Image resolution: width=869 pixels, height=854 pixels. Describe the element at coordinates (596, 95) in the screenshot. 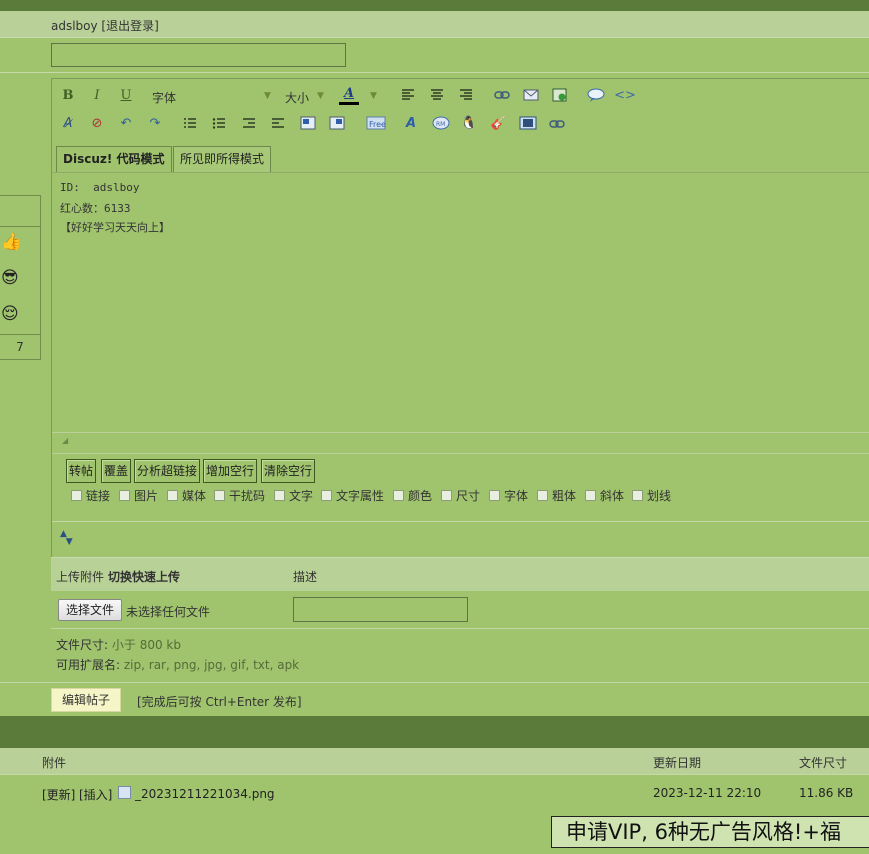

I see `quote-icon` at that location.